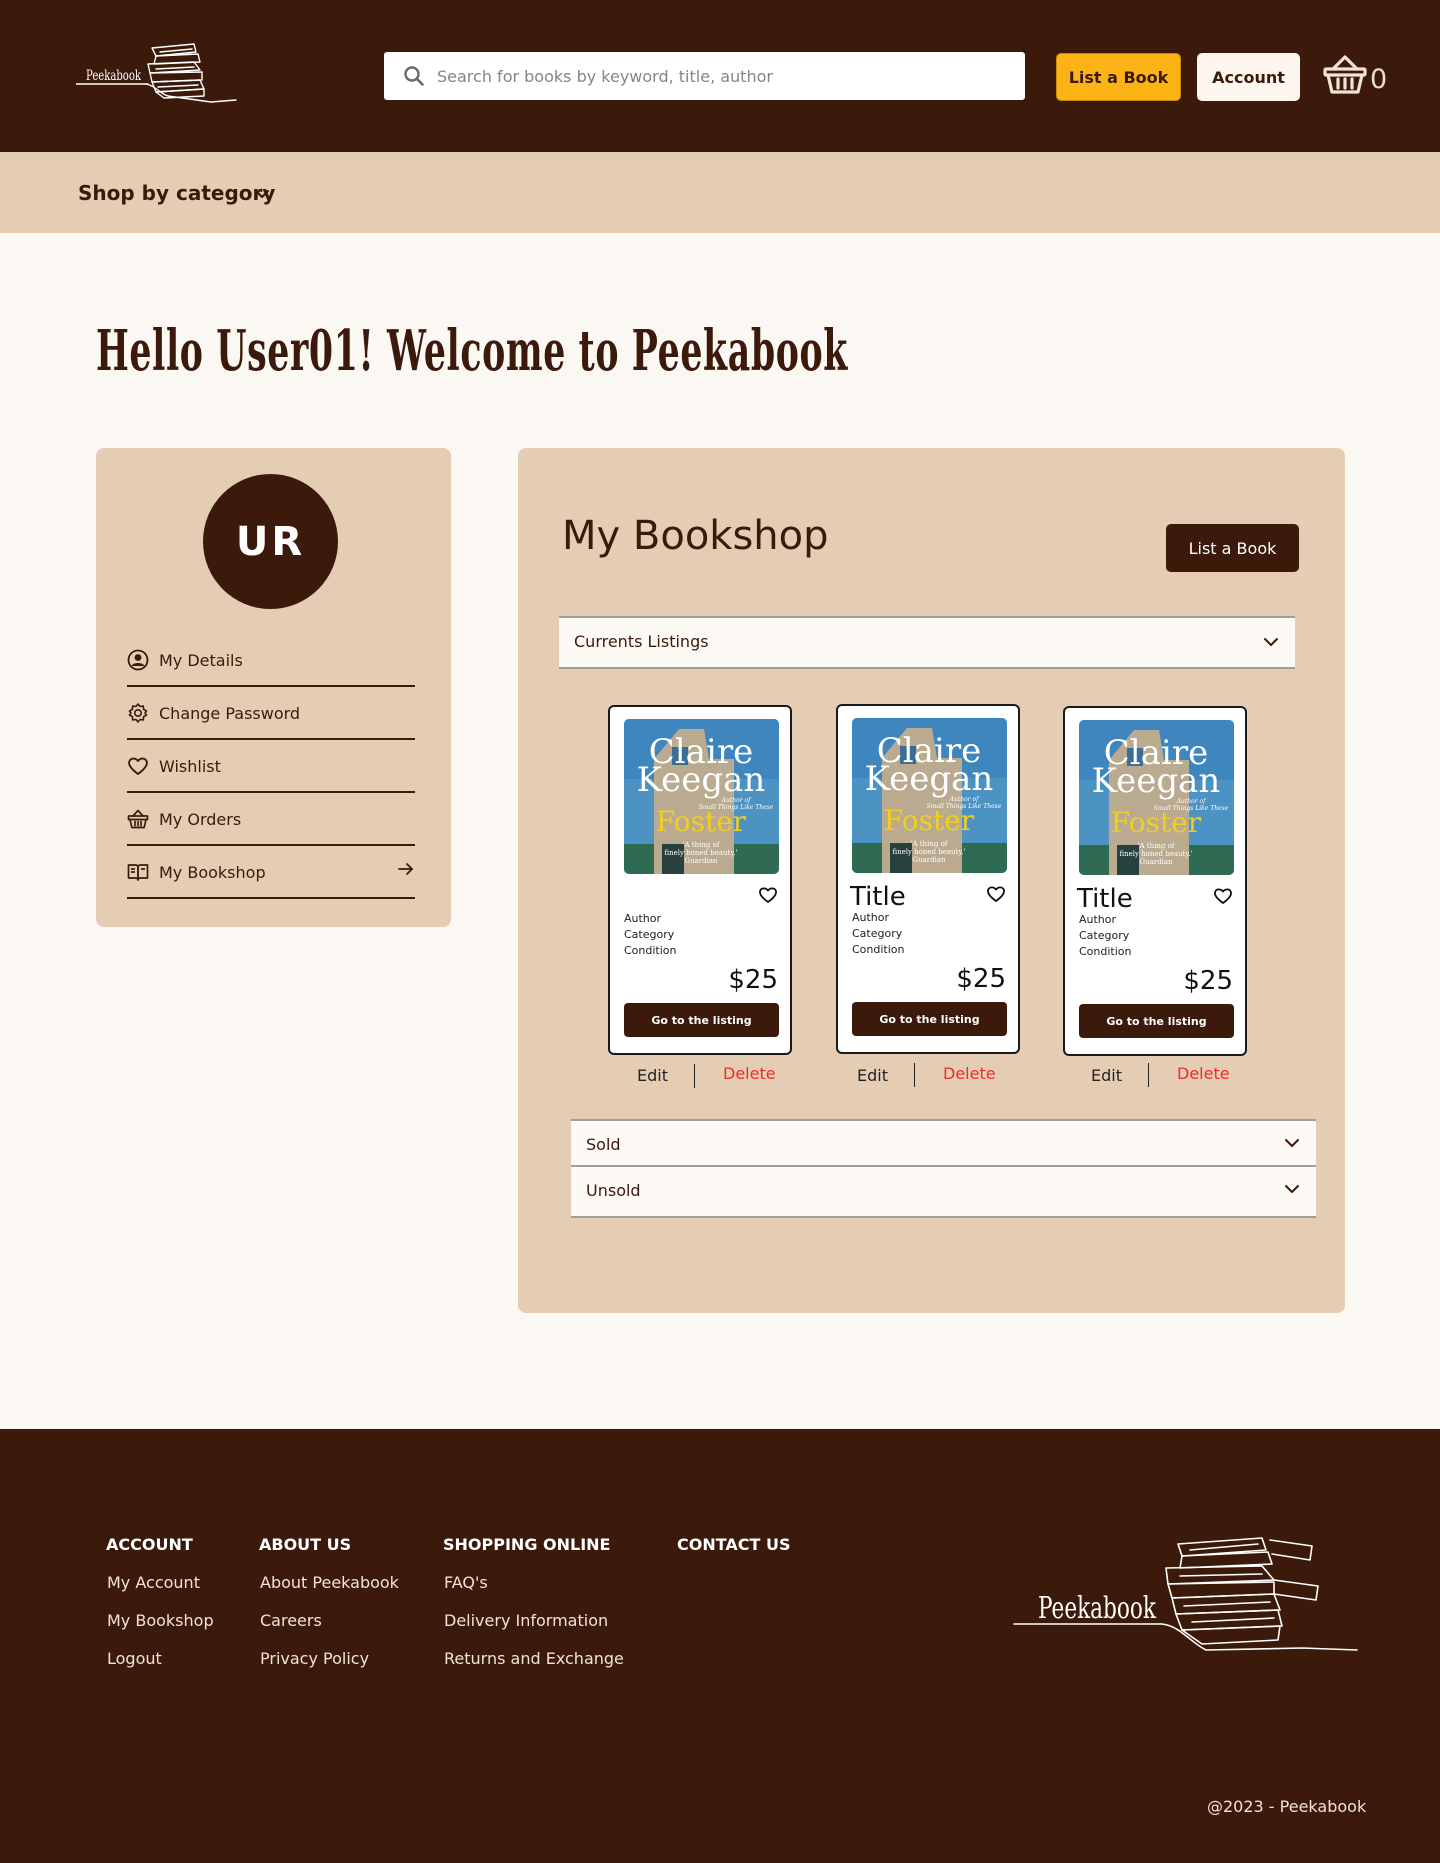 This screenshot has width=1440, height=1863. Describe the element at coordinates (641, 641) in the screenshot. I see `accordion-label: Currents Listings` at that location.